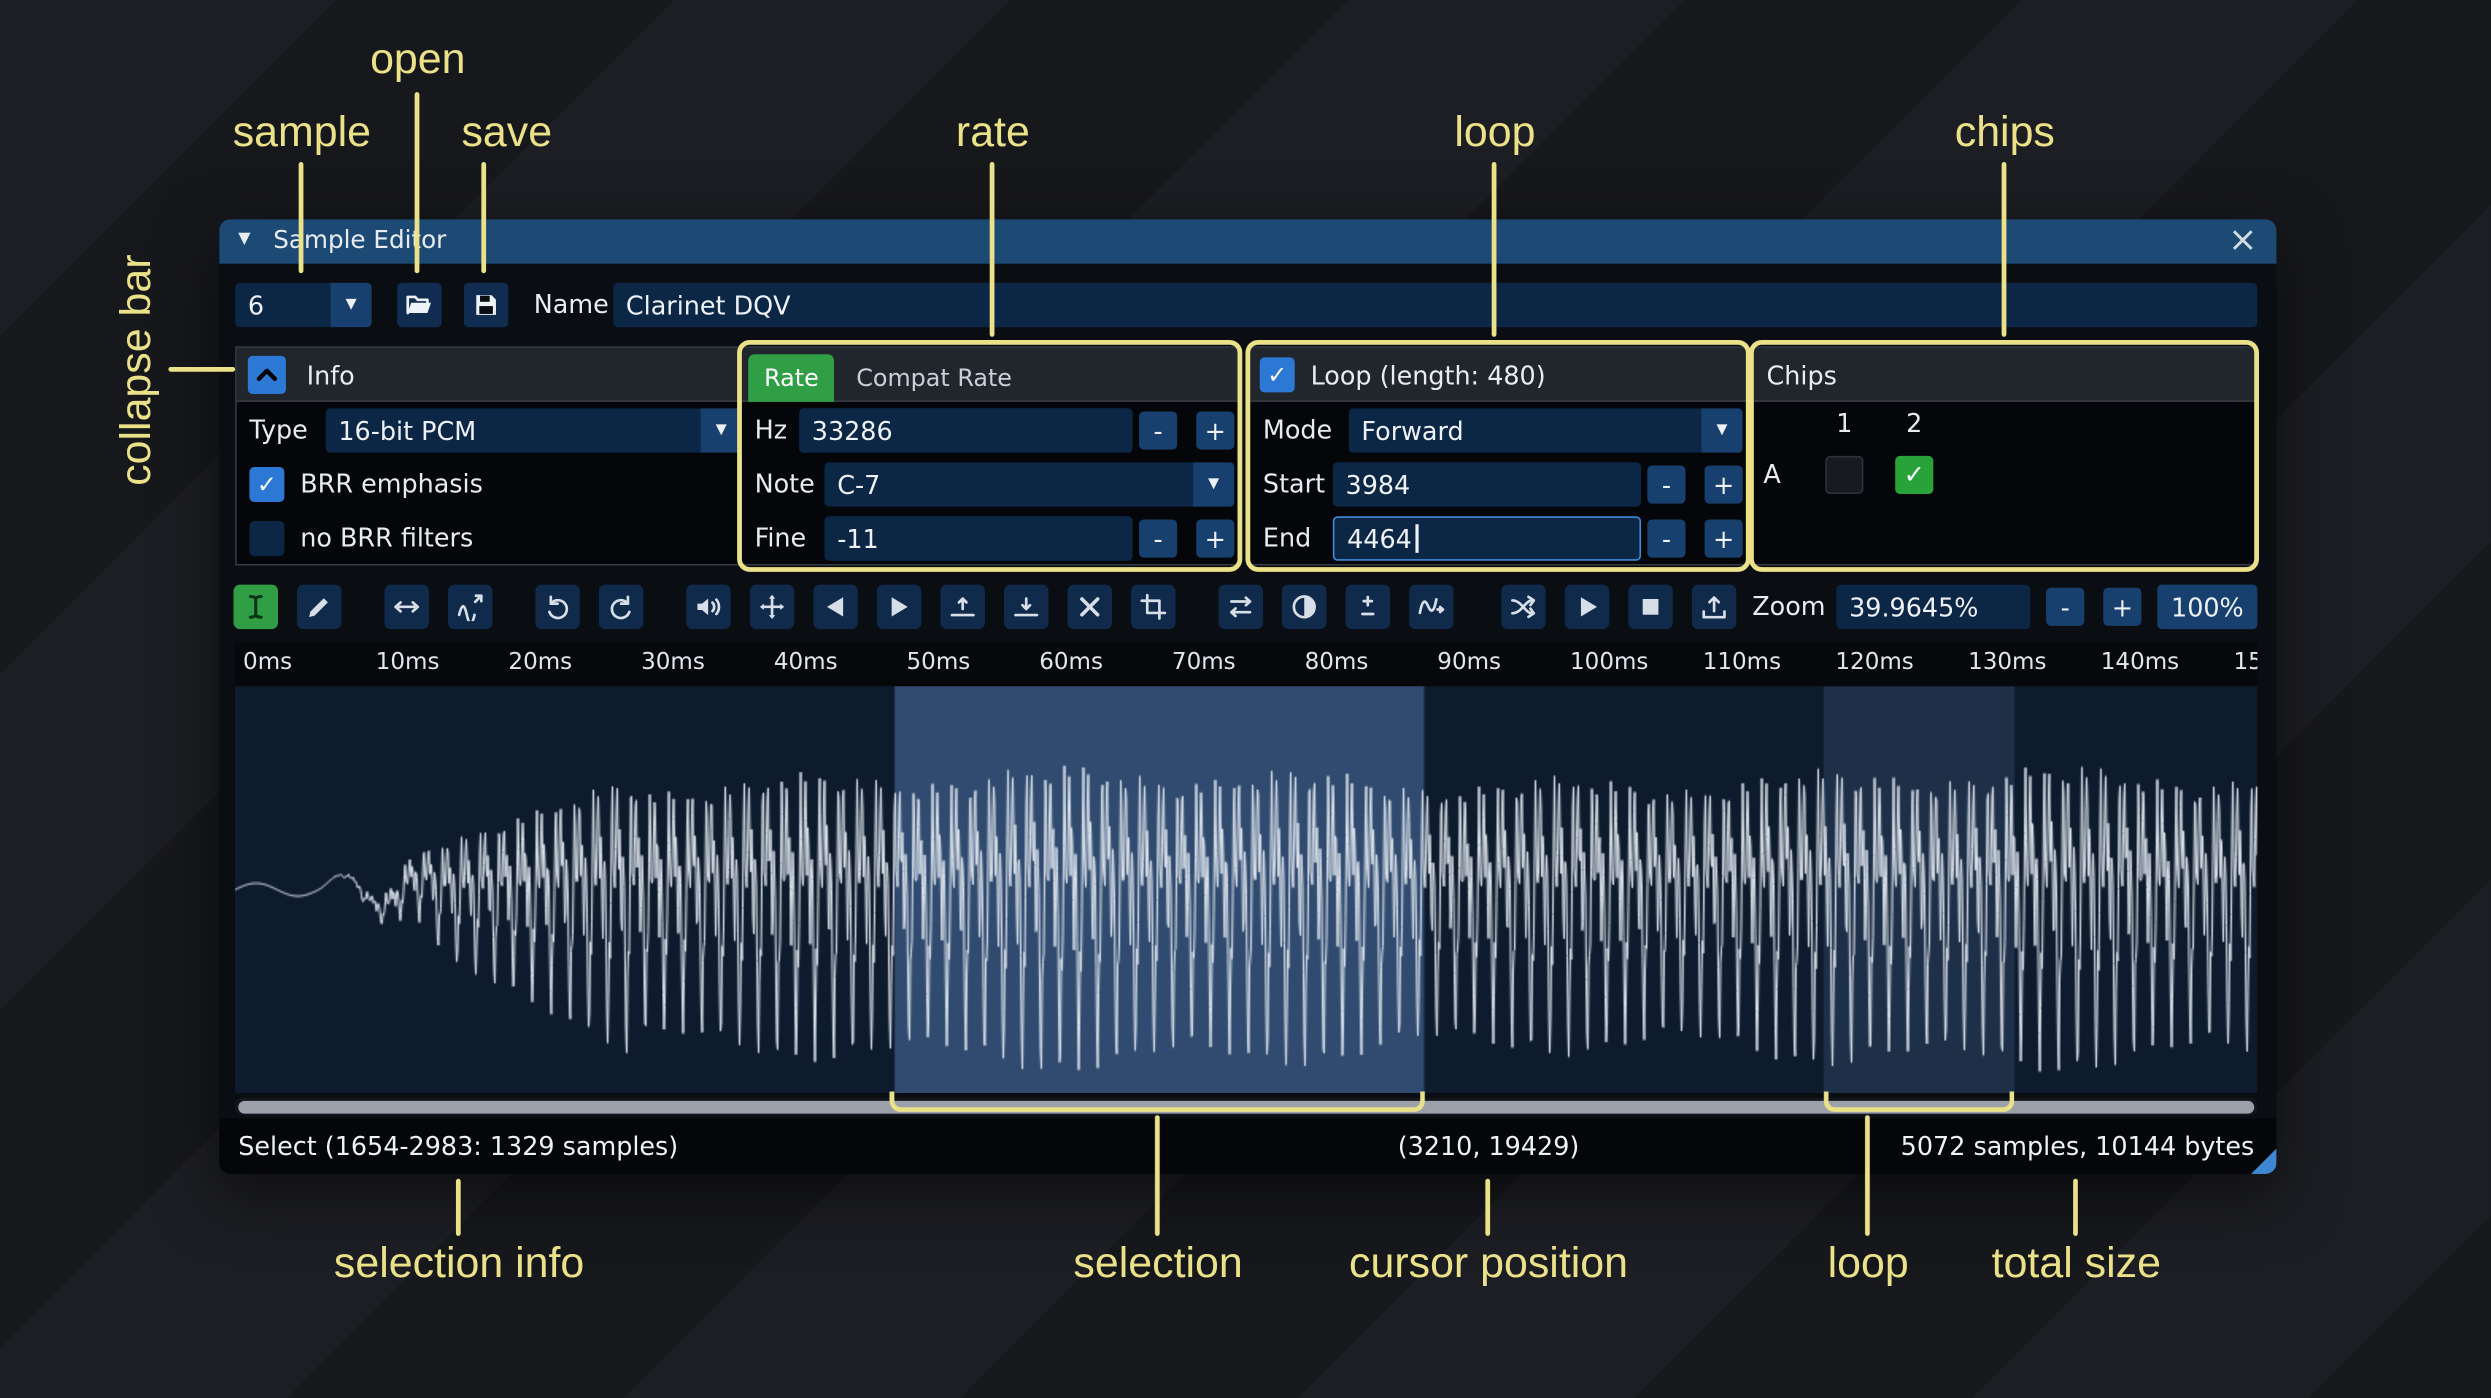  I want to click on annotation-line-total-size, so click(2075, 1207).